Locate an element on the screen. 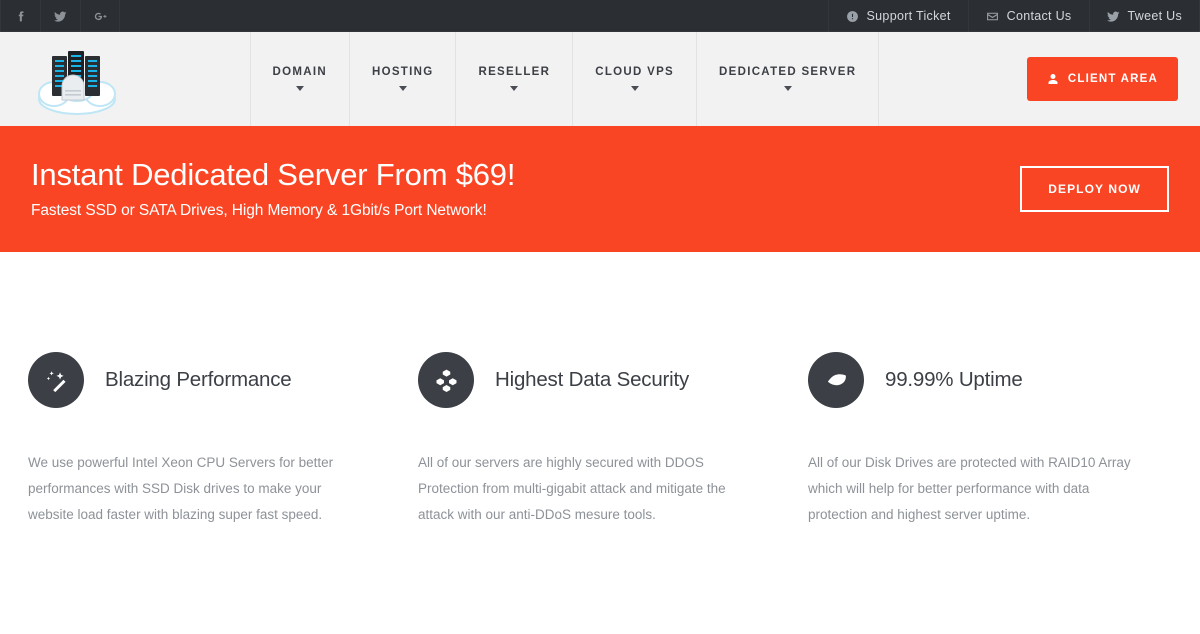 Image resolution: width=1200 pixels, height=634 pixels. exclamation-circle-icon is located at coordinates (852, 16).